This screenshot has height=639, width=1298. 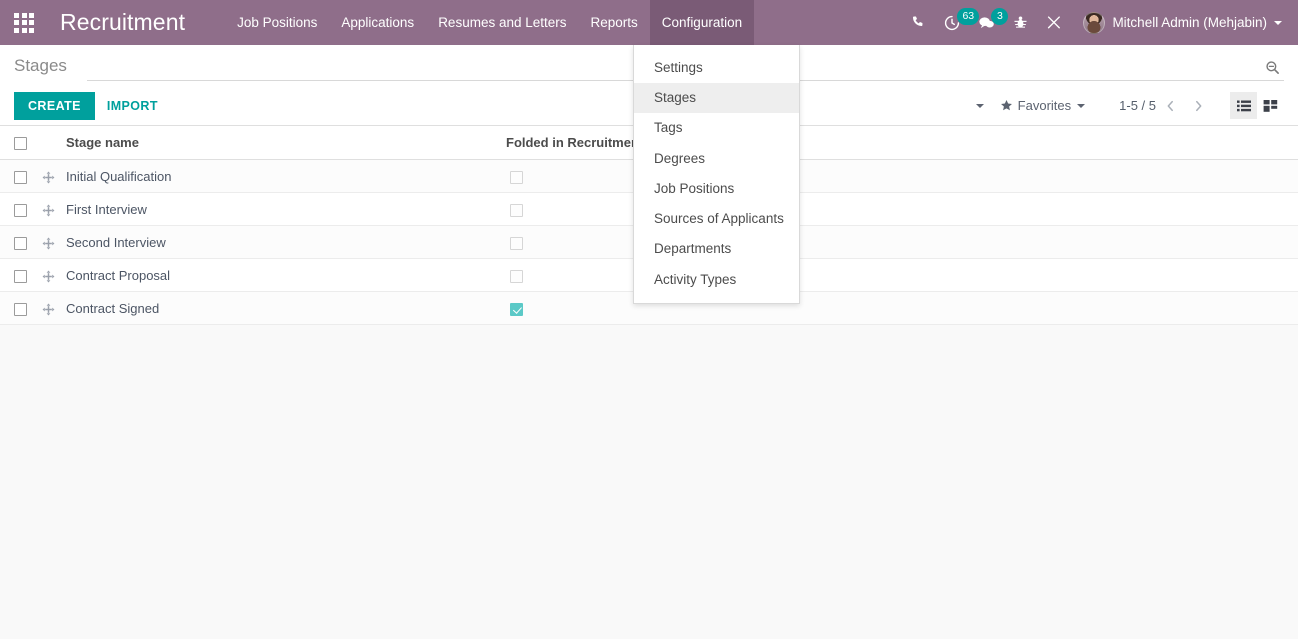 I want to click on view-switcher-kanban-button, so click(x=1270, y=105).